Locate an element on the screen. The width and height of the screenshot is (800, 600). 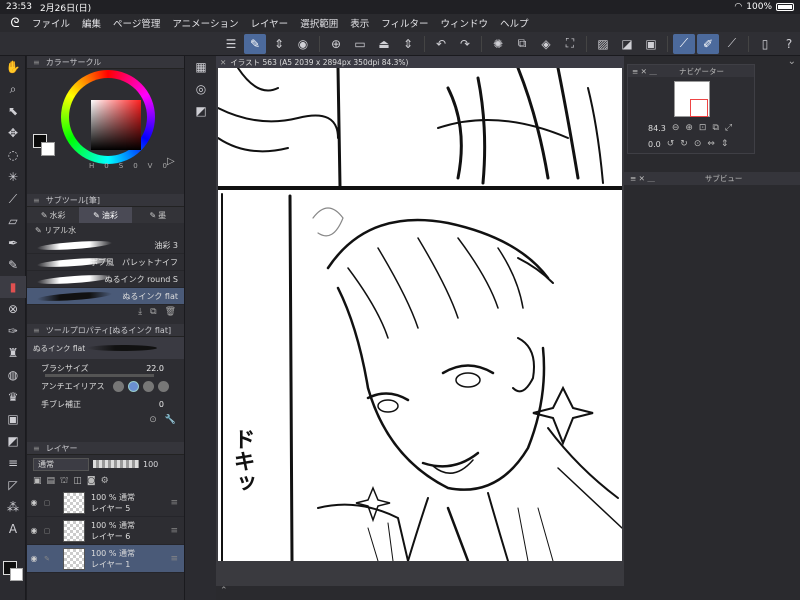
up-down-icon: ⇕ is located at coordinates (279, 44).